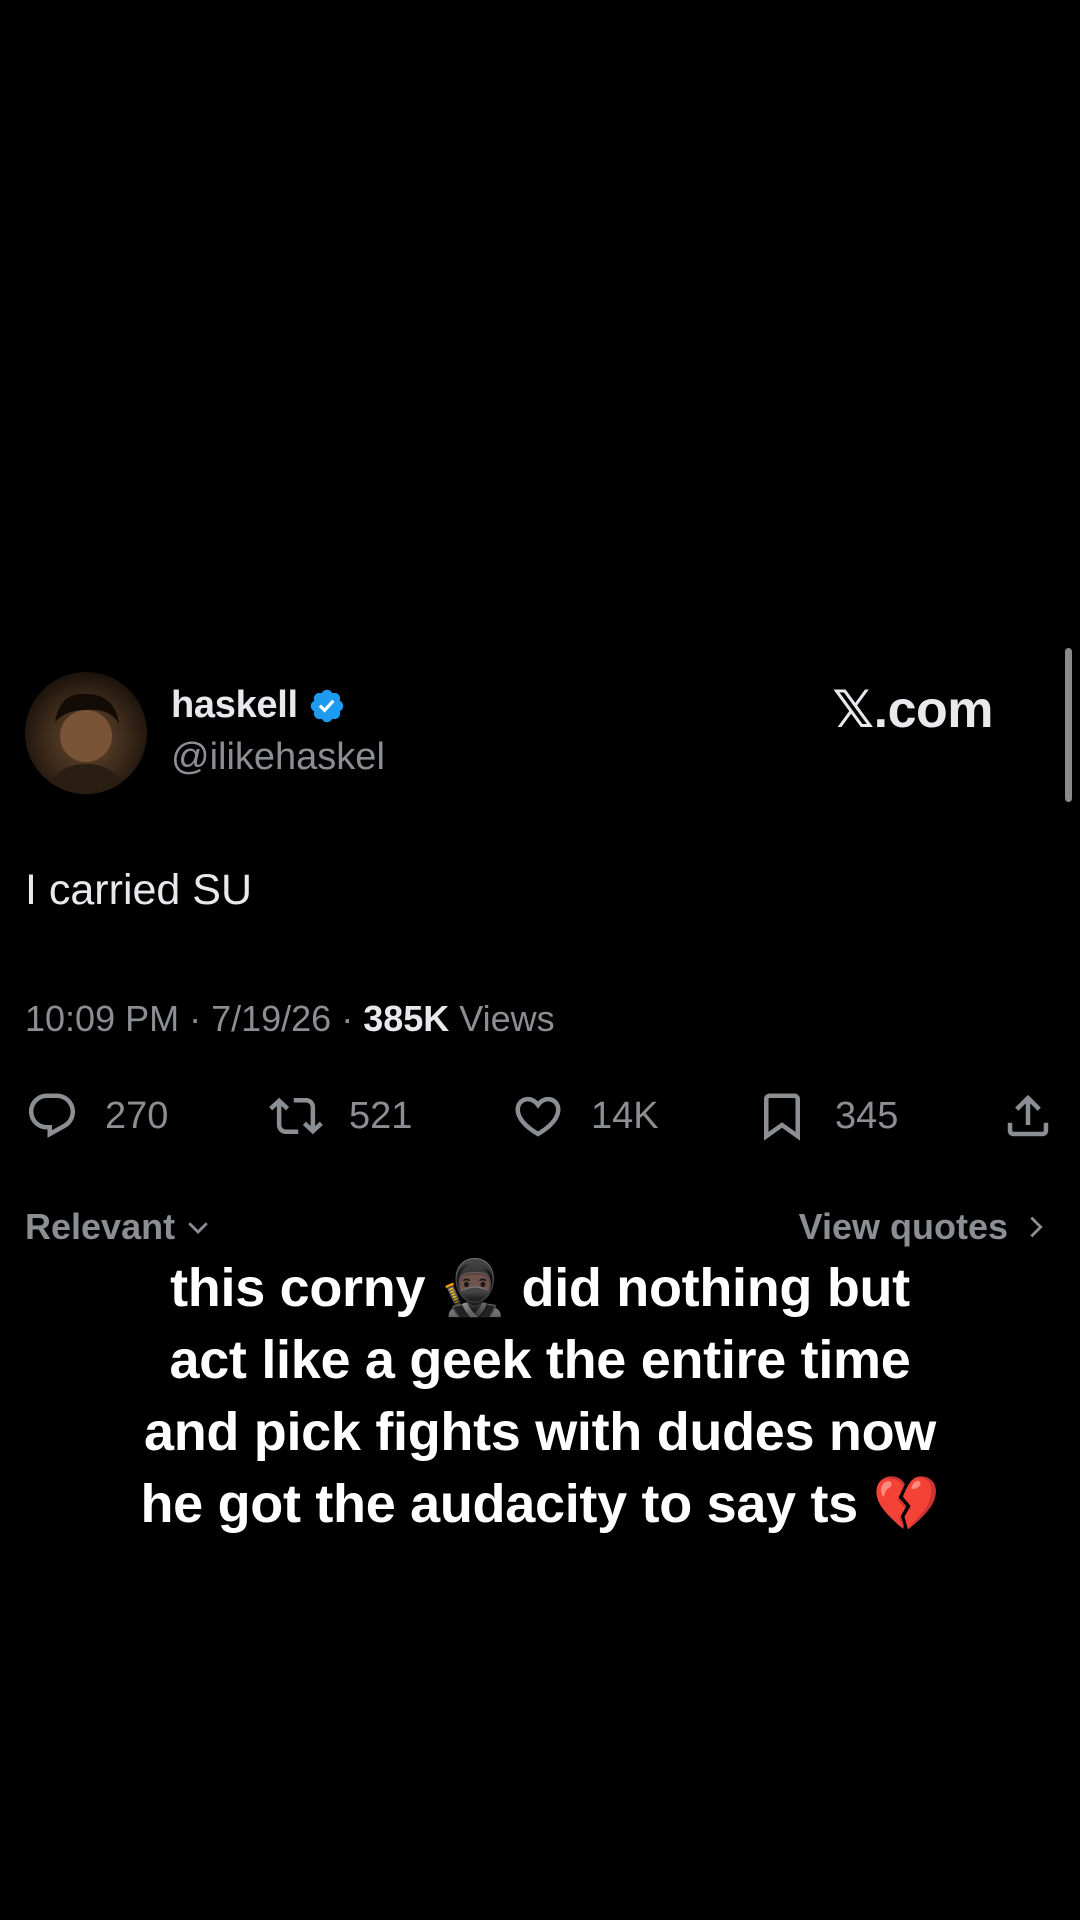  I want to click on relevant-sort-dropdown: Relevant, so click(119, 1227).